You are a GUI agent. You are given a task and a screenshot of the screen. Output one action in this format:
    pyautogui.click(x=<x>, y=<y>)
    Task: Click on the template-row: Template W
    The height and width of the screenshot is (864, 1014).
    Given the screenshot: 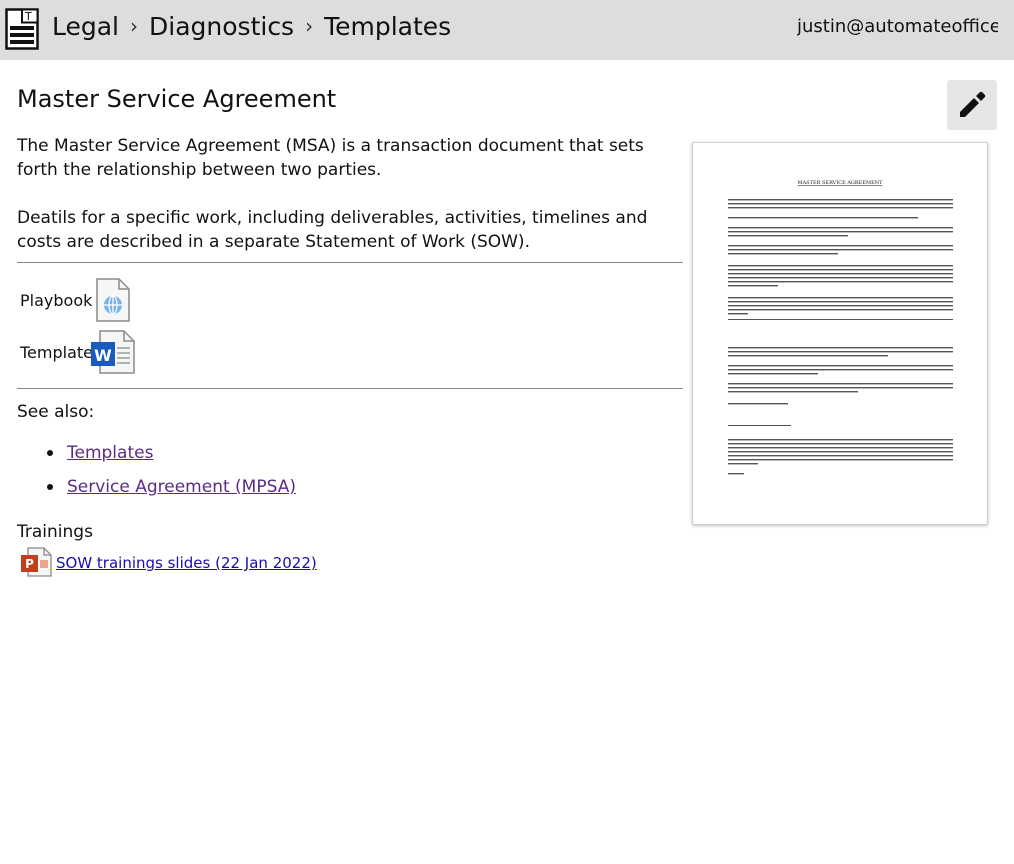 What is the action you would take?
    pyautogui.click(x=80, y=353)
    